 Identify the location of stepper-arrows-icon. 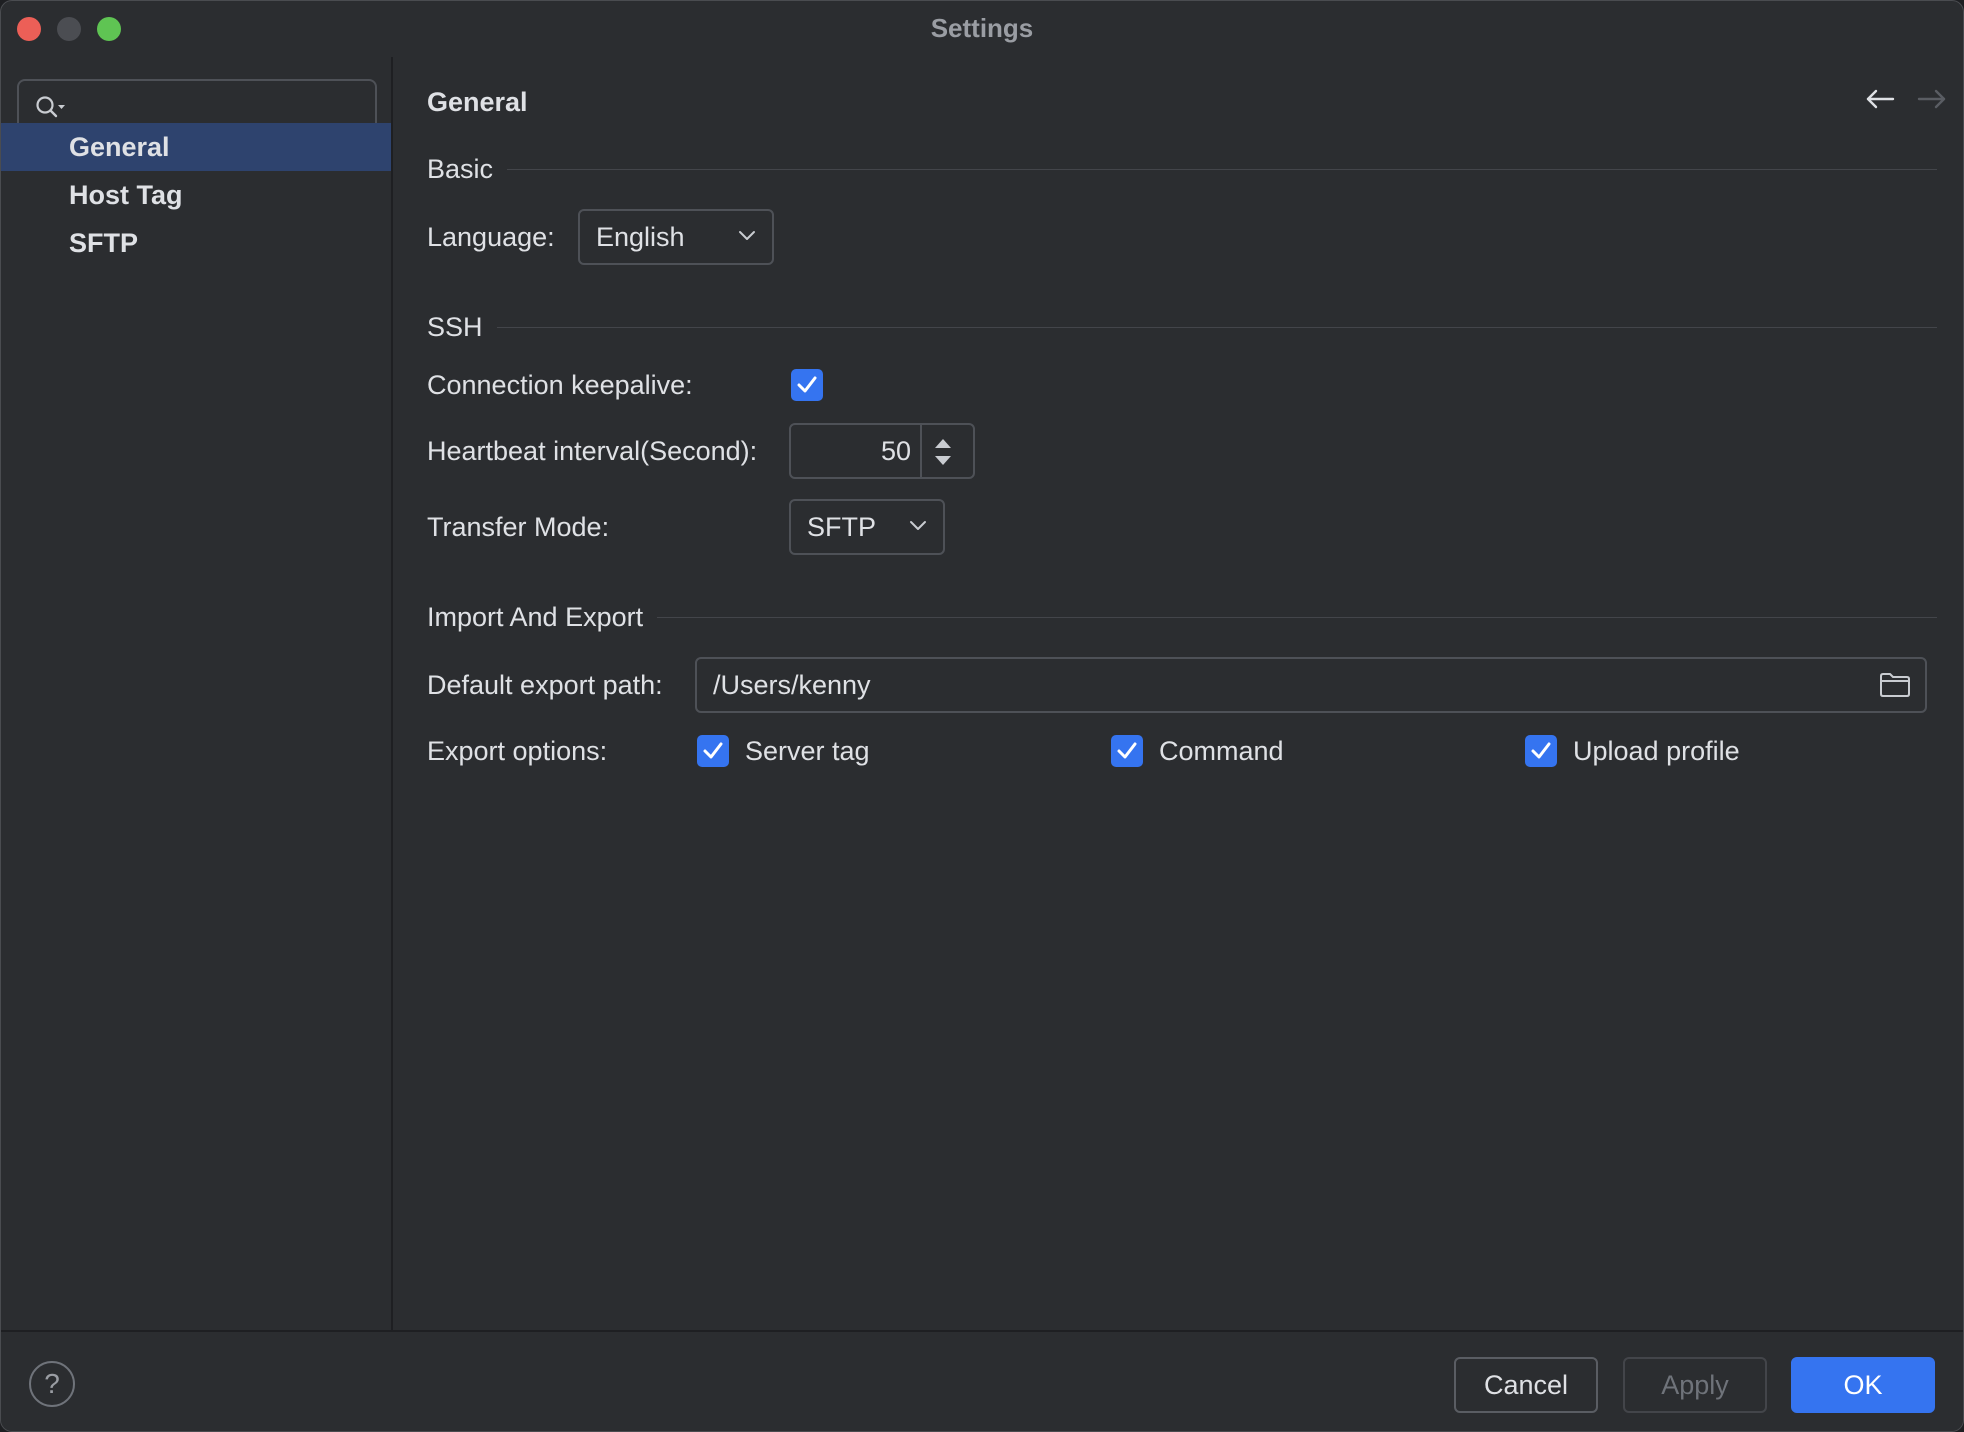
(943, 452).